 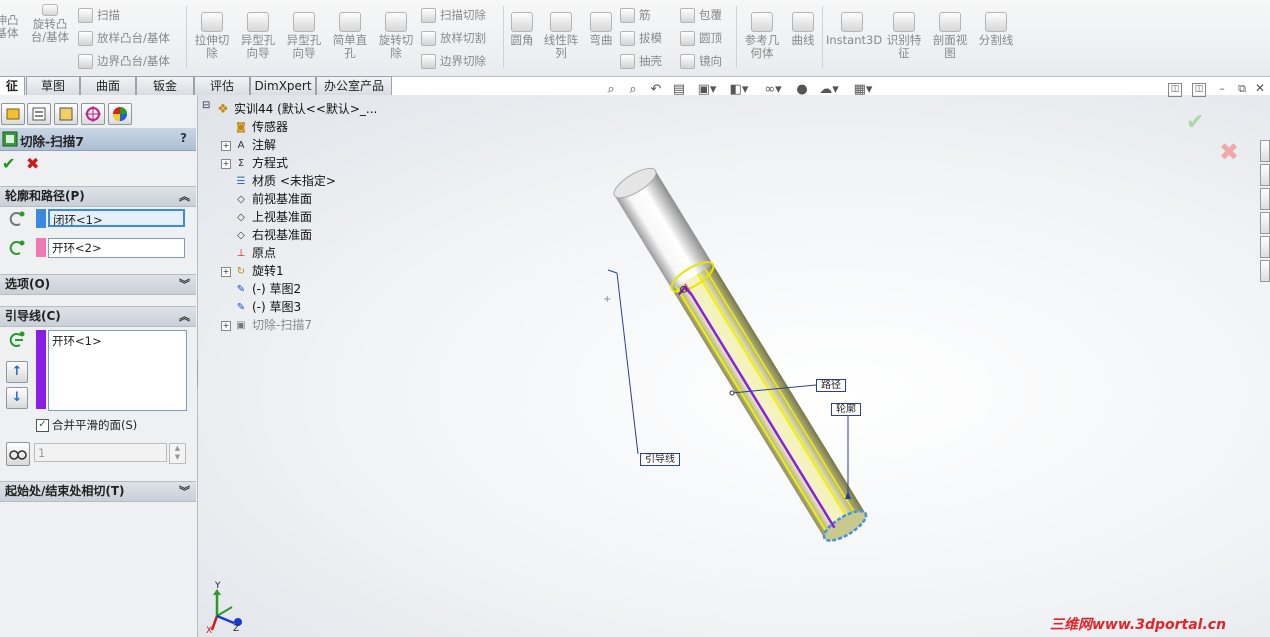 I want to click on draft-label: 拔模, so click(x=650, y=38).